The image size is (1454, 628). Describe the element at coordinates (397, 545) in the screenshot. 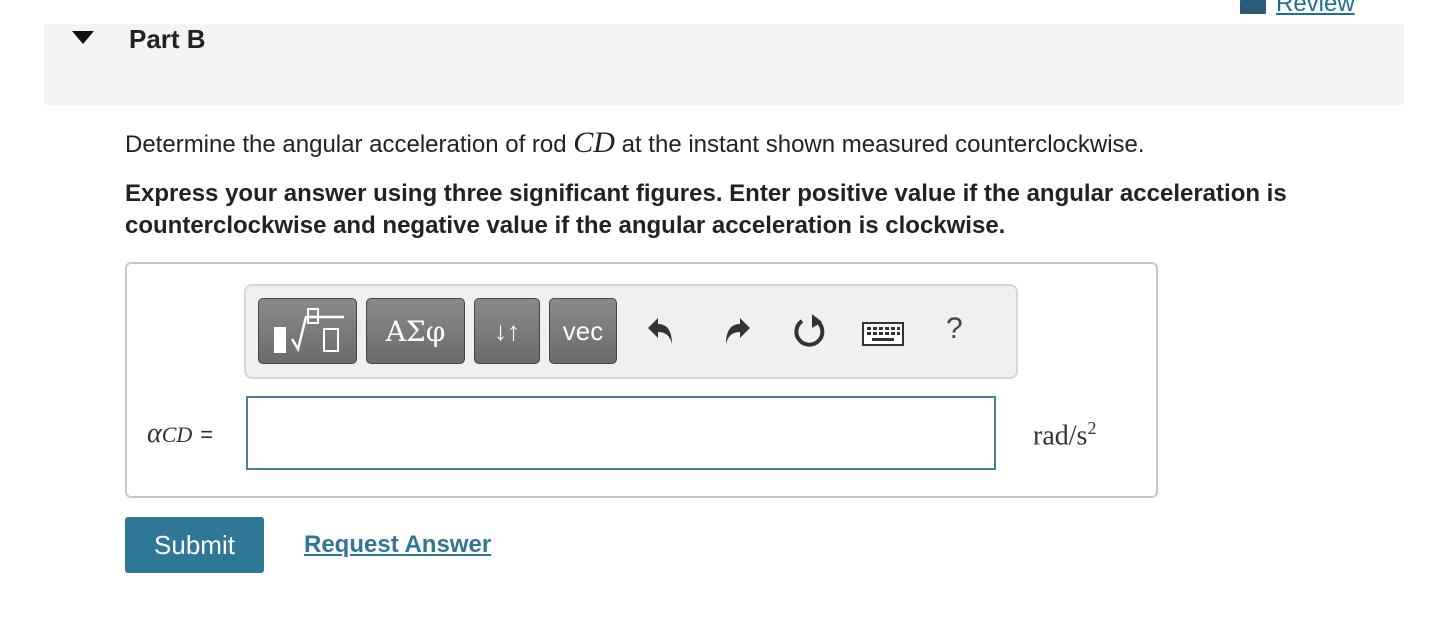

I see `request-answer-link: Request Answer` at that location.